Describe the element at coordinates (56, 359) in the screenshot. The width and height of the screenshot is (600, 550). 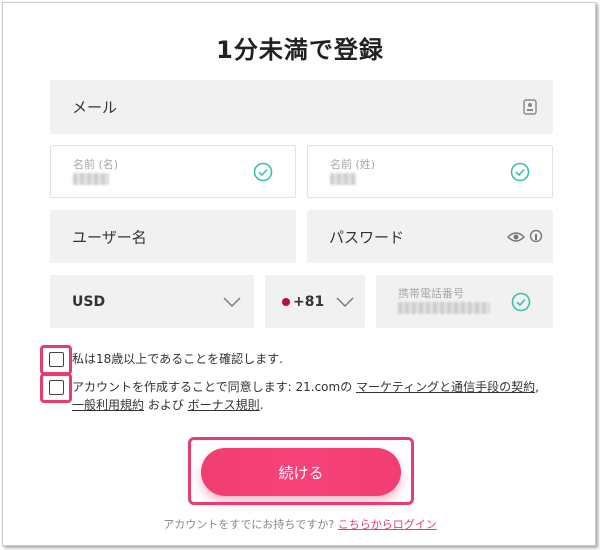
I see `age-confirm-checkbox` at that location.